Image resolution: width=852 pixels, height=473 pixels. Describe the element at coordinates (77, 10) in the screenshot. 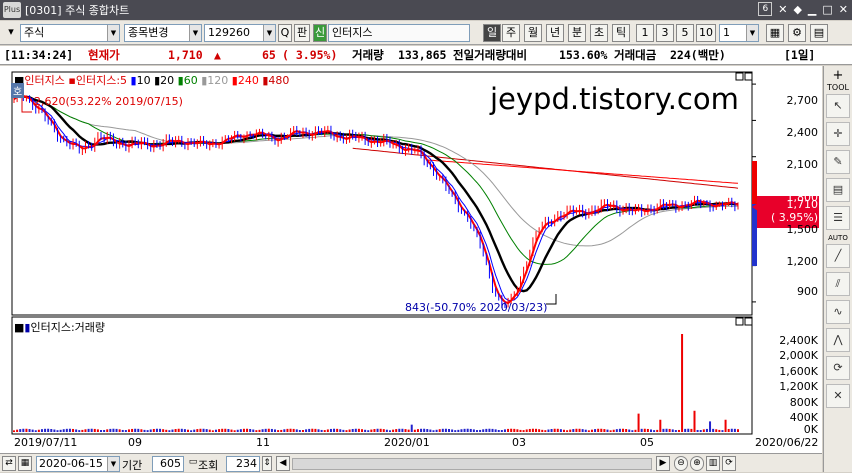

I see `window-title: [0301] 주식 종합차트` at that location.